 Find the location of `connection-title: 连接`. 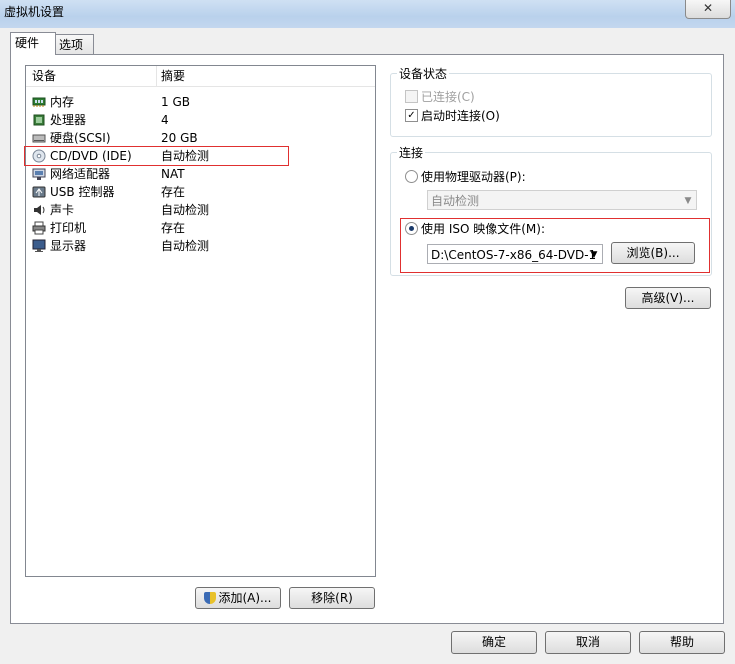

connection-title: 连接 is located at coordinates (411, 152).